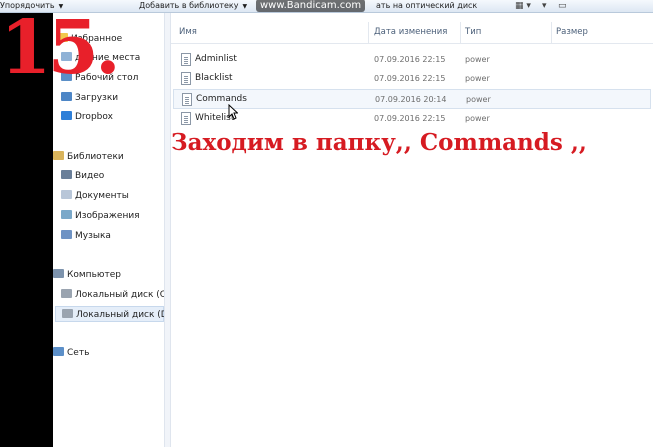 This screenshot has height=447, width=653. I want to click on nav-computer: Компьютер, so click(87, 275).